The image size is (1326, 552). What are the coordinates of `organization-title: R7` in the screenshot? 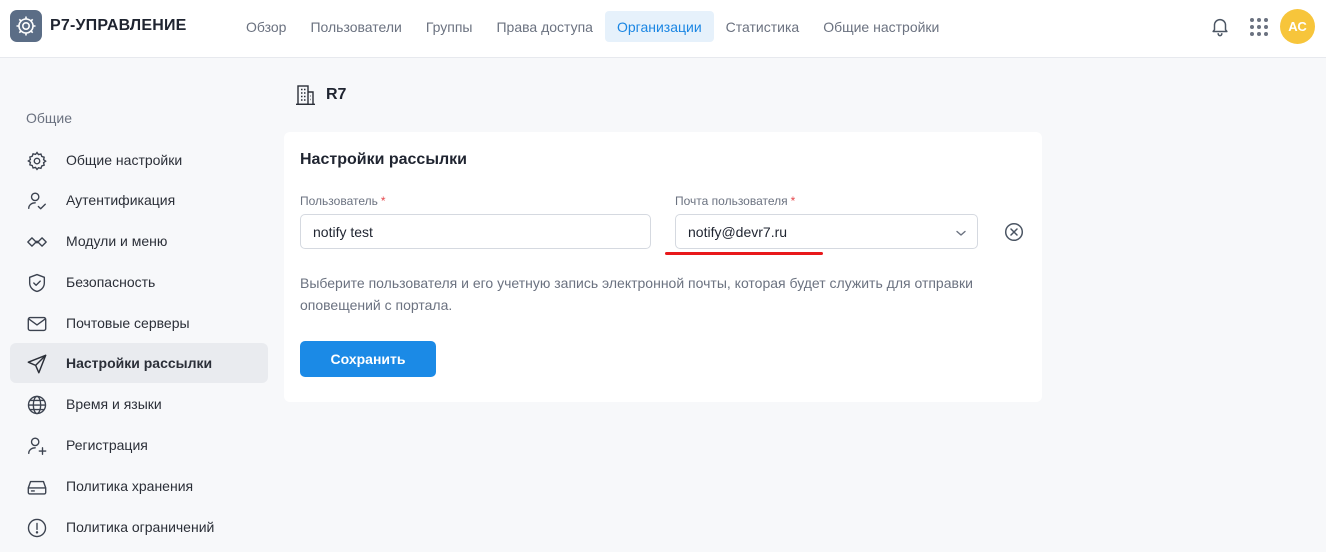 It's located at (336, 94).